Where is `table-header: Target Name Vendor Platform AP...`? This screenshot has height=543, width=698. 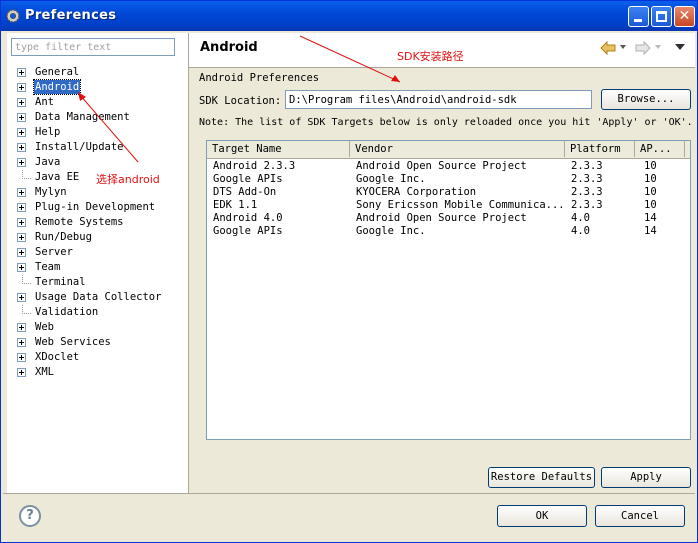 table-header: Target Name Vendor Platform AP... is located at coordinates (448, 150).